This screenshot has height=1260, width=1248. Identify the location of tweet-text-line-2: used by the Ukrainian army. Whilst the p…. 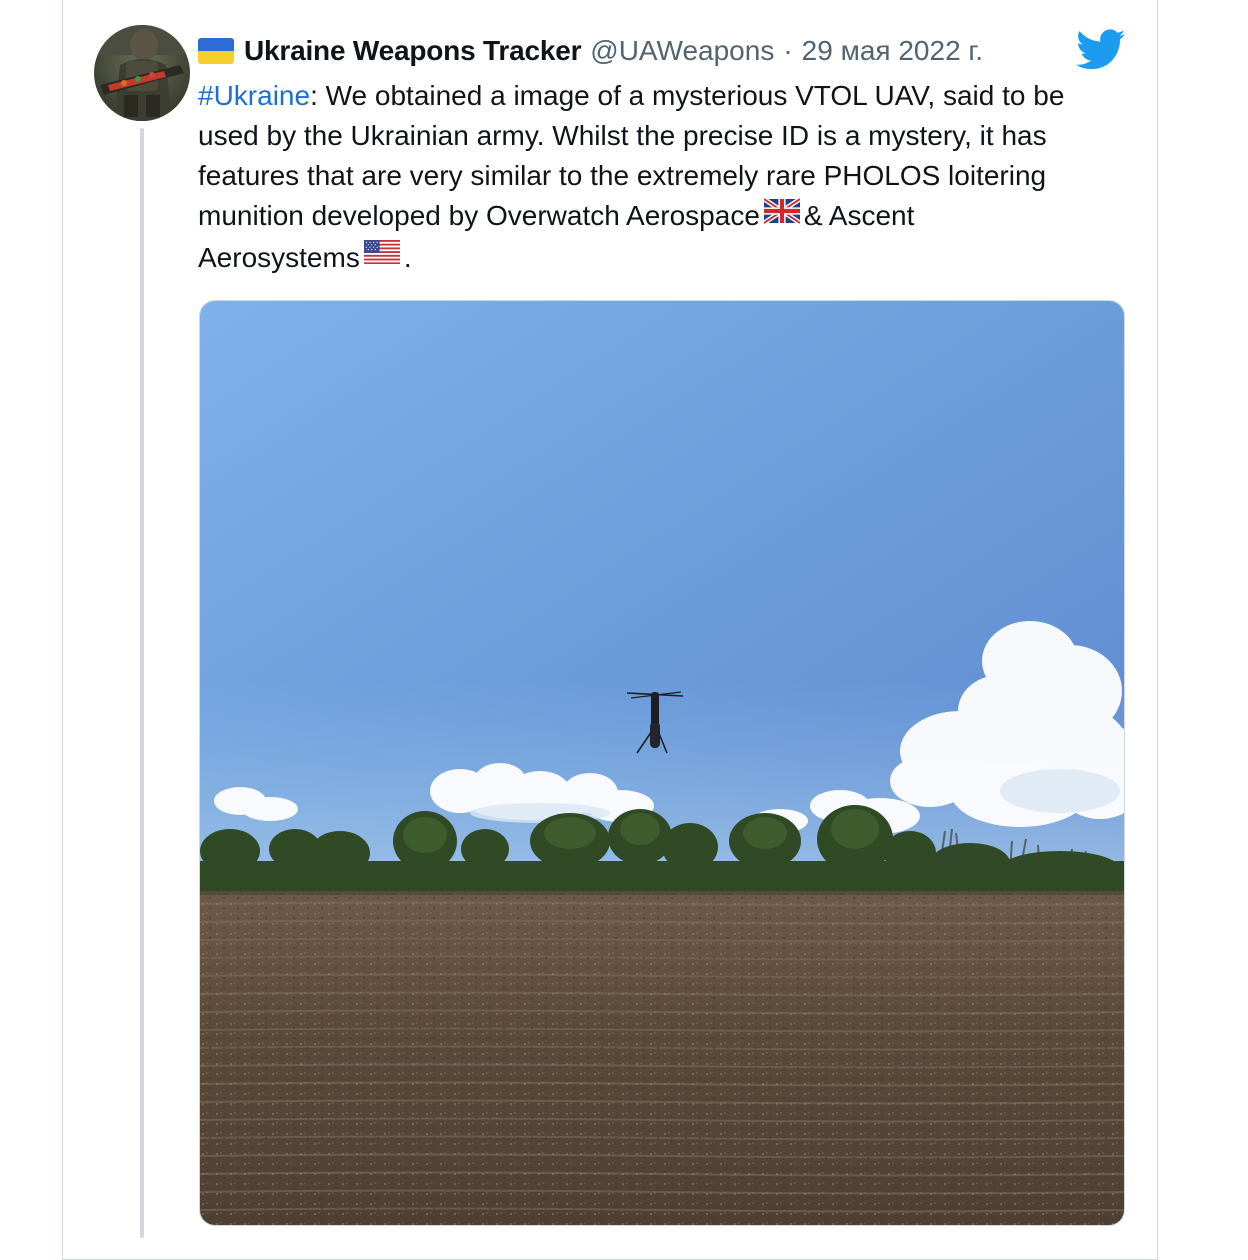
(622, 135).